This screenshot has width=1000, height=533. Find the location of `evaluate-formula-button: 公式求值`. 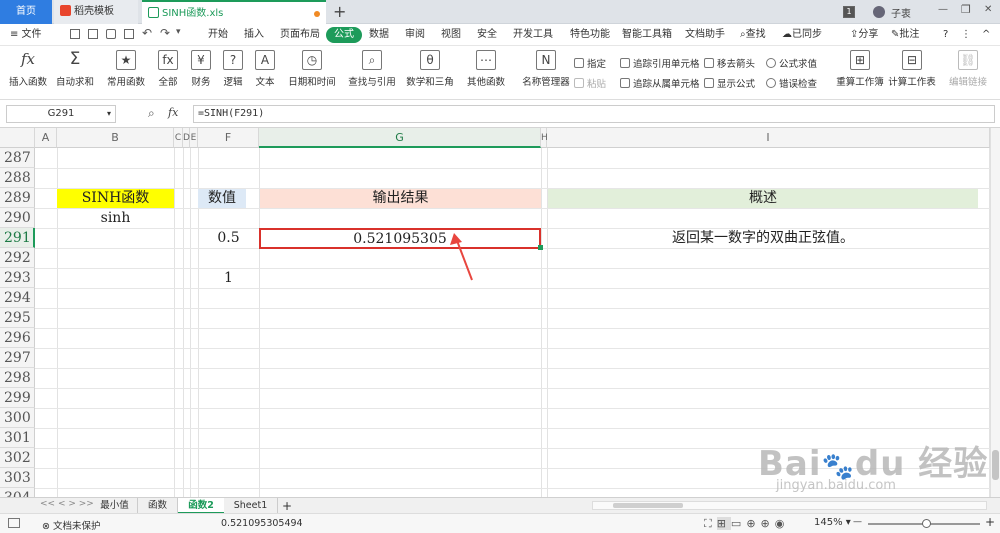

evaluate-formula-button: 公式求值 is located at coordinates (791, 63).